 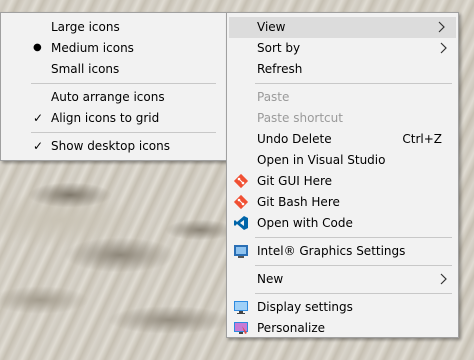 I want to click on vscode-icon, so click(x=241, y=223).